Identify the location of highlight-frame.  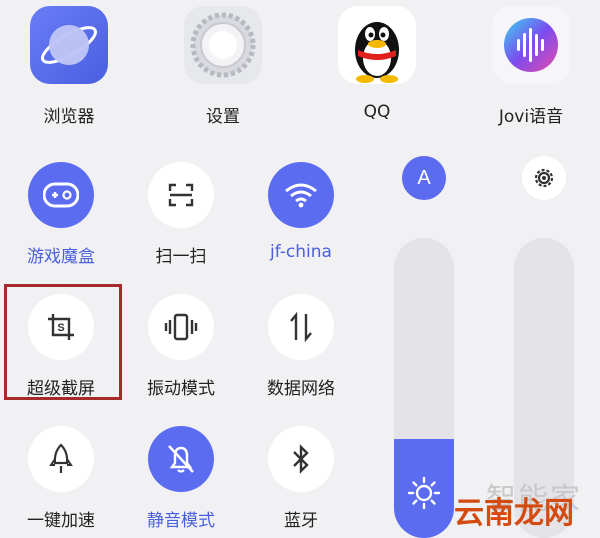
(63, 342).